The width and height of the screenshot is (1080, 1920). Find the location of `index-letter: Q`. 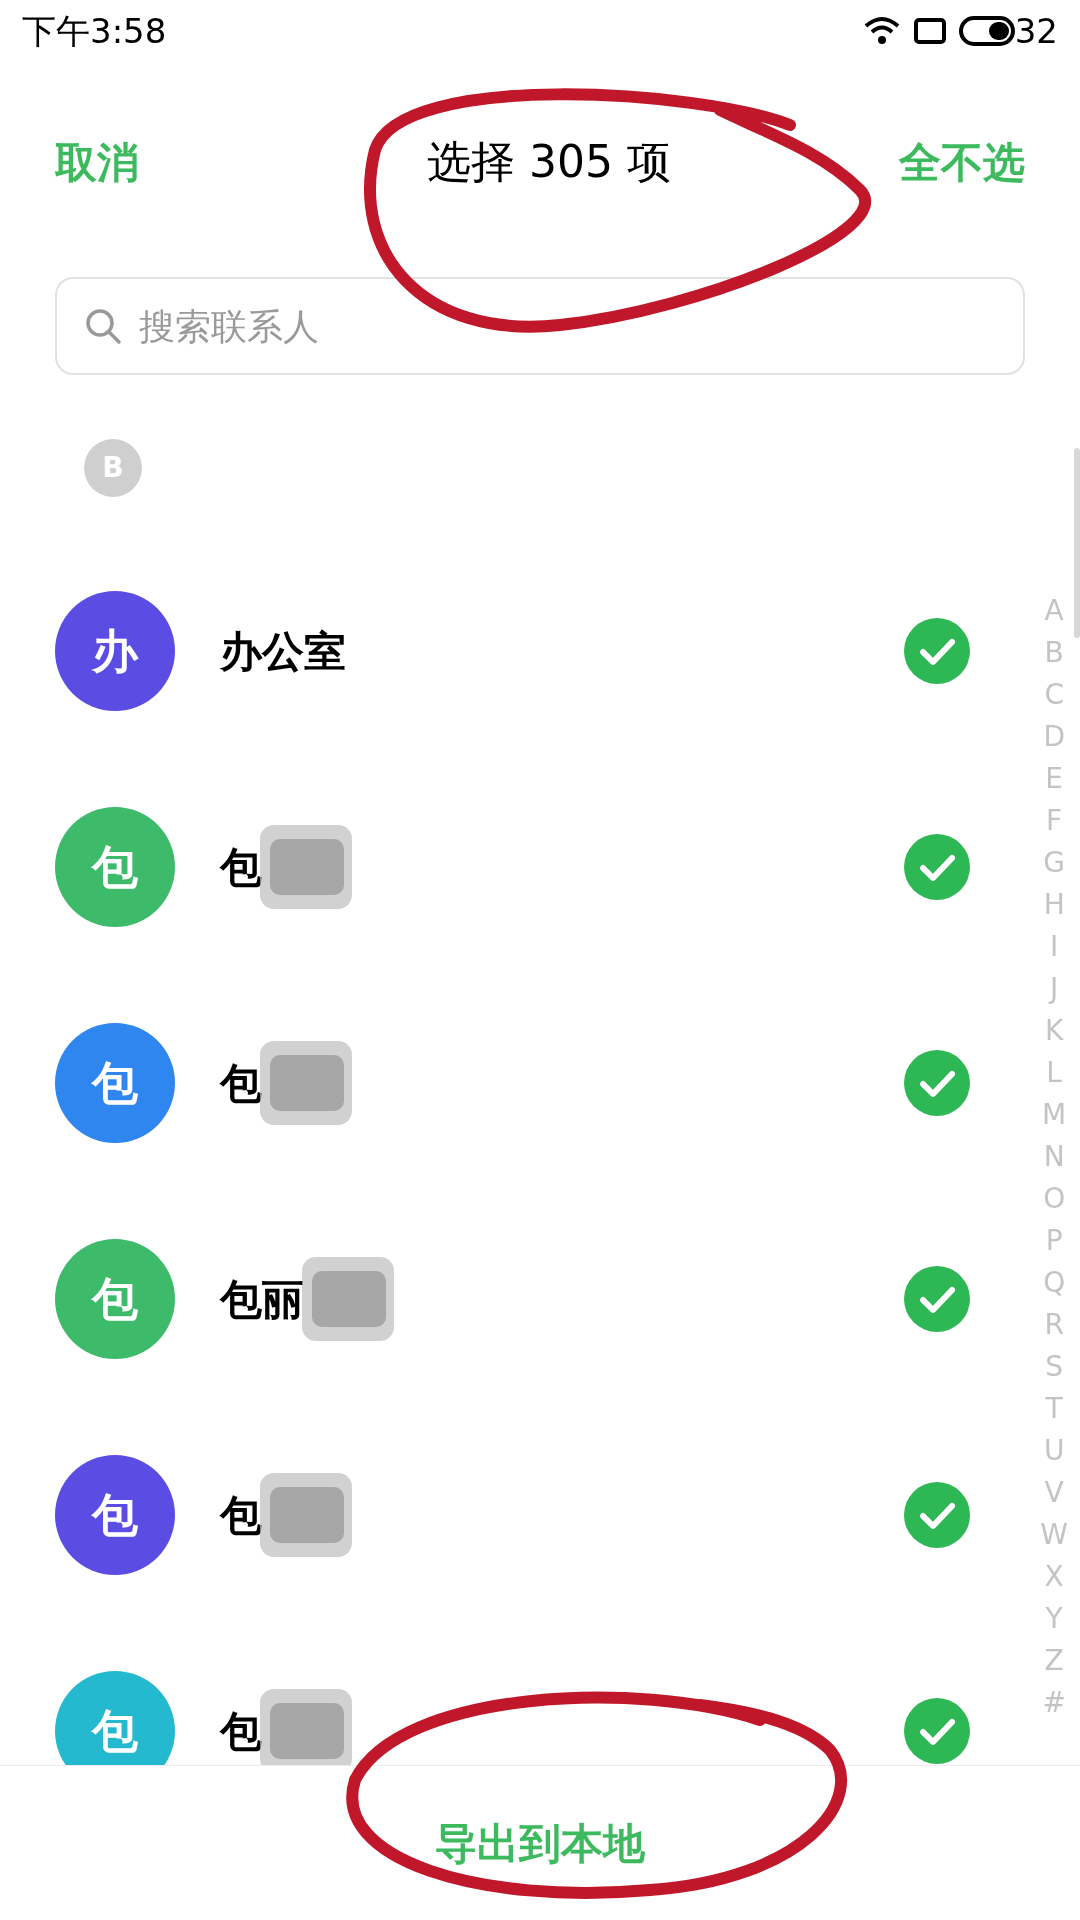

index-letter: Q is located at coordinates (1054, 1283).